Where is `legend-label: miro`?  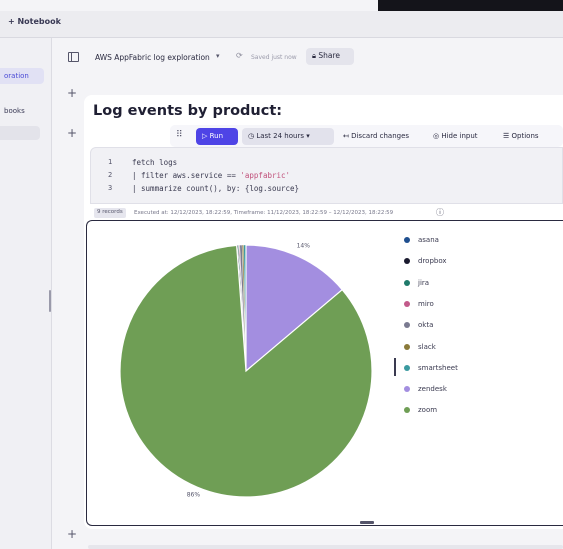 legend-label: miro is located at coordinates (426, 303).